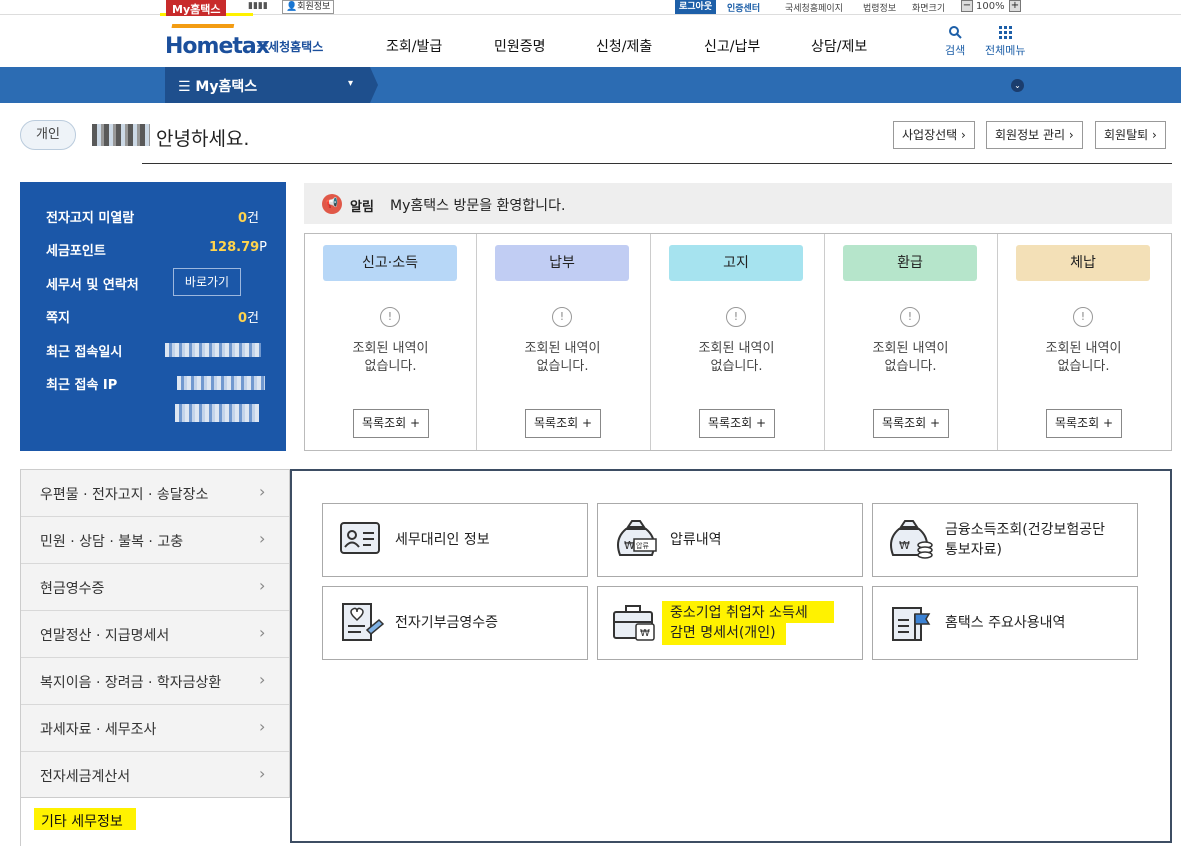 The height and width of the screenshot is (852, 1181). I want to click on won-sign: ₩, so click(645, 633).